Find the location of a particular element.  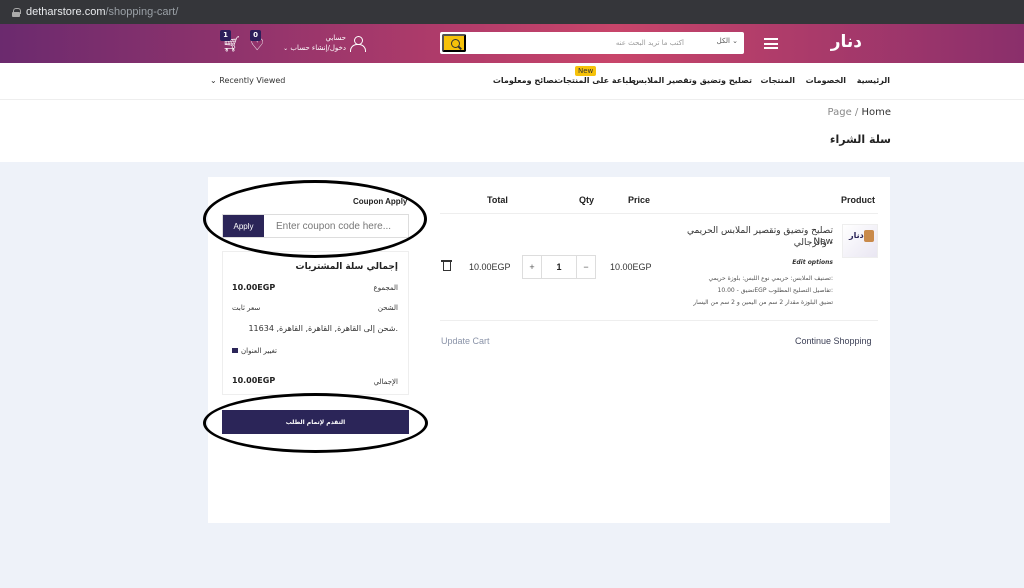

total-label: الإجمالي is located at coordinates (385, 382).